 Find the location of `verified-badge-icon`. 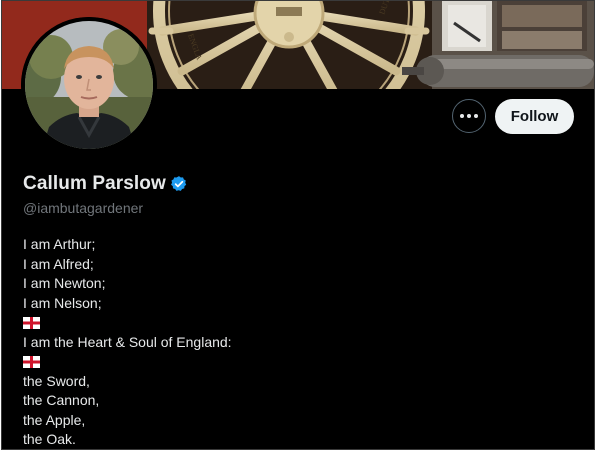

verified-badge-icon is located at coordinates (179, 184).